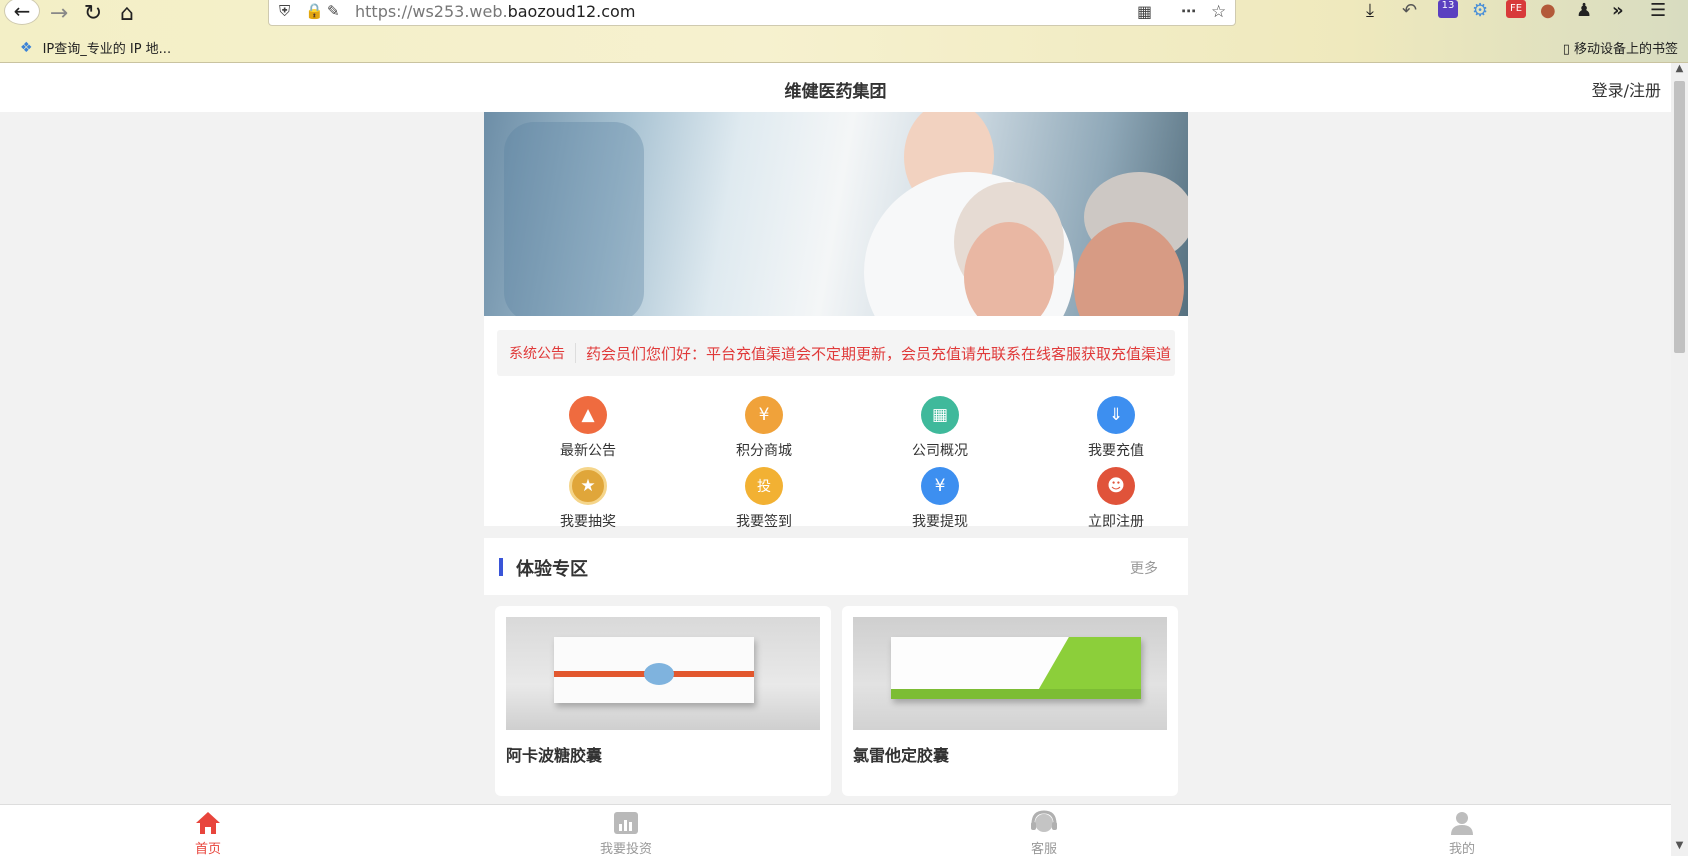 Image resolution: width=1688 pixels, height=856 pixels. What do you see at coordinates (501, 567) in the screenshot?
I see `section-accent-bar` at bounding box center [501, 567].